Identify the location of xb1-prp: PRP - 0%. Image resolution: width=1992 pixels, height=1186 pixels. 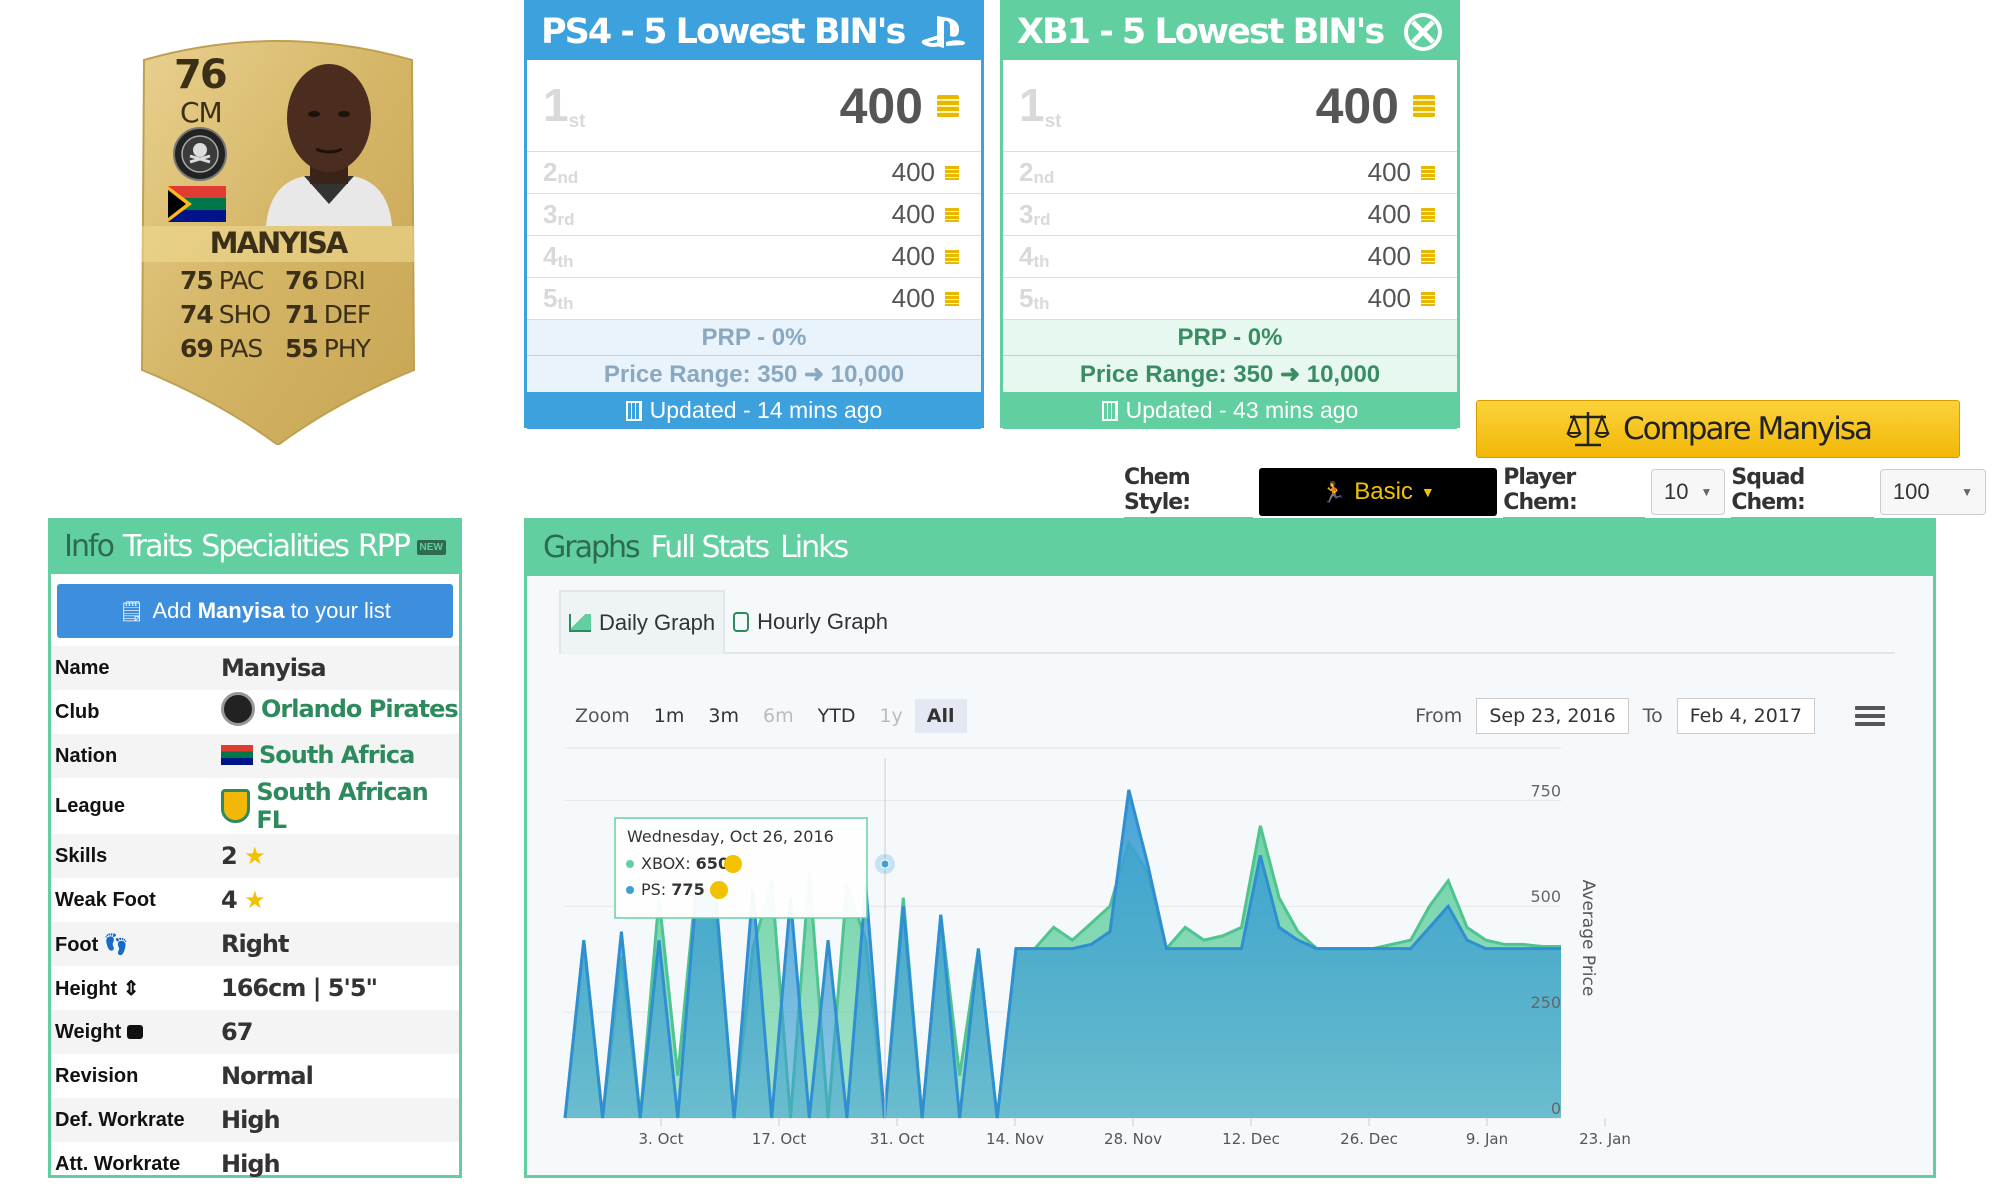
(1230, 338).